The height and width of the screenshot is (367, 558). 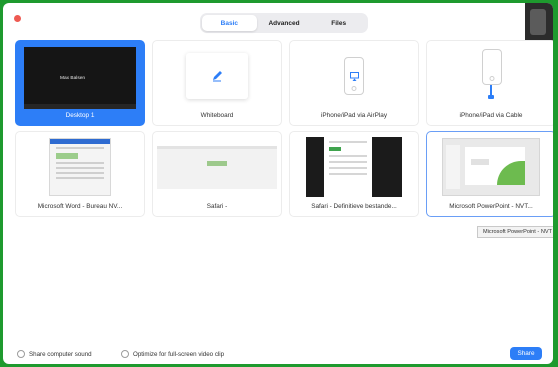 I want to click on desktop-thumbnail-name: Max Balsen, so click(x=73, y=78).